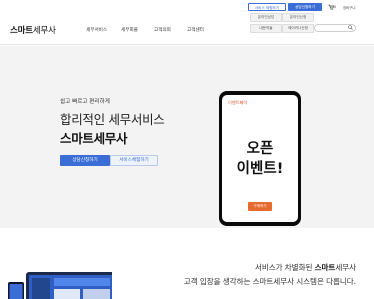 The width and height of the screenshot is (374, 299). I want to click on search-icon, so click(350, 29).